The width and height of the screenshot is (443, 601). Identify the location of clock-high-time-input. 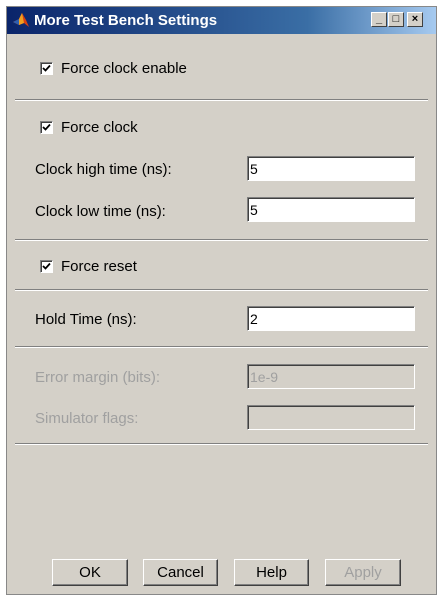
(331, 168).